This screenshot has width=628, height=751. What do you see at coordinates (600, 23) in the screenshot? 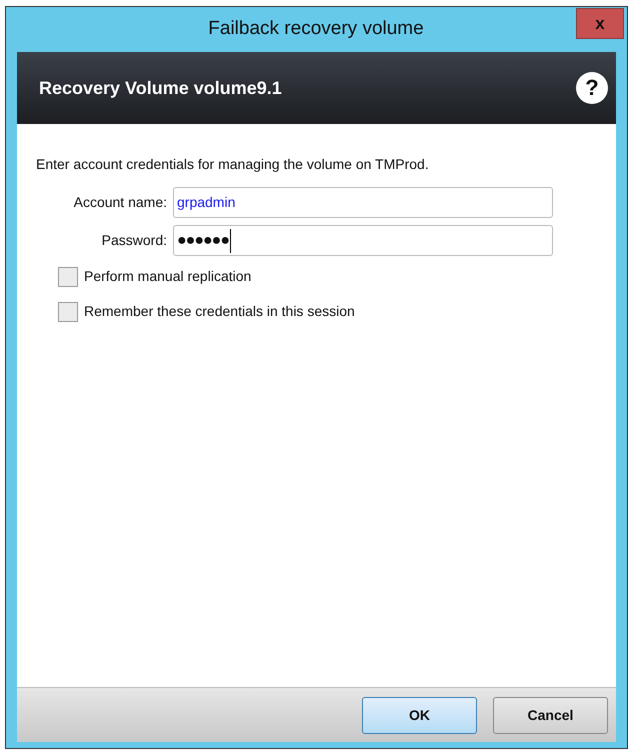
I see `close-button: x` at bounding box center [600, 23].